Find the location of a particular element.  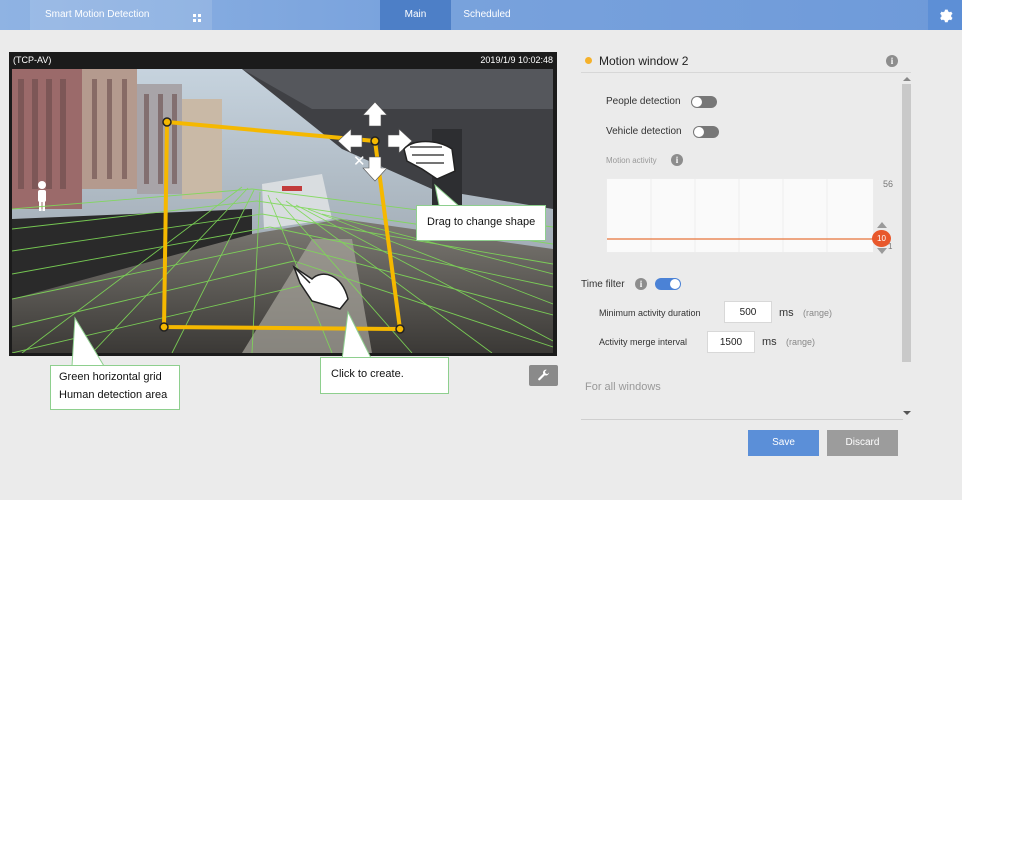

drag-callout-text: Drag to change shape is located at coordinates (481, 222).